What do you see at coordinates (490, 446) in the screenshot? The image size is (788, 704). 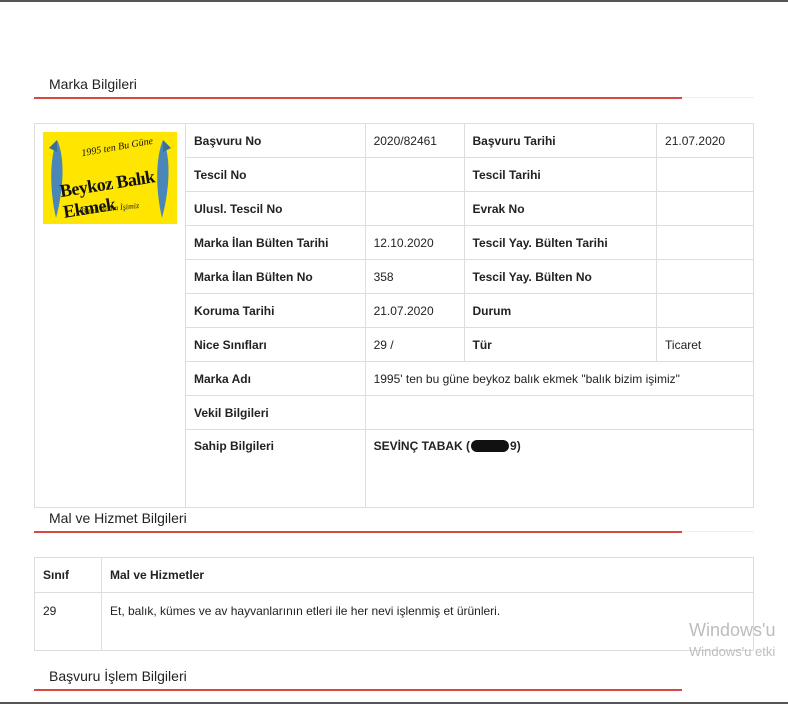 I see `redaction-mark` at bounding box center [490, 446].